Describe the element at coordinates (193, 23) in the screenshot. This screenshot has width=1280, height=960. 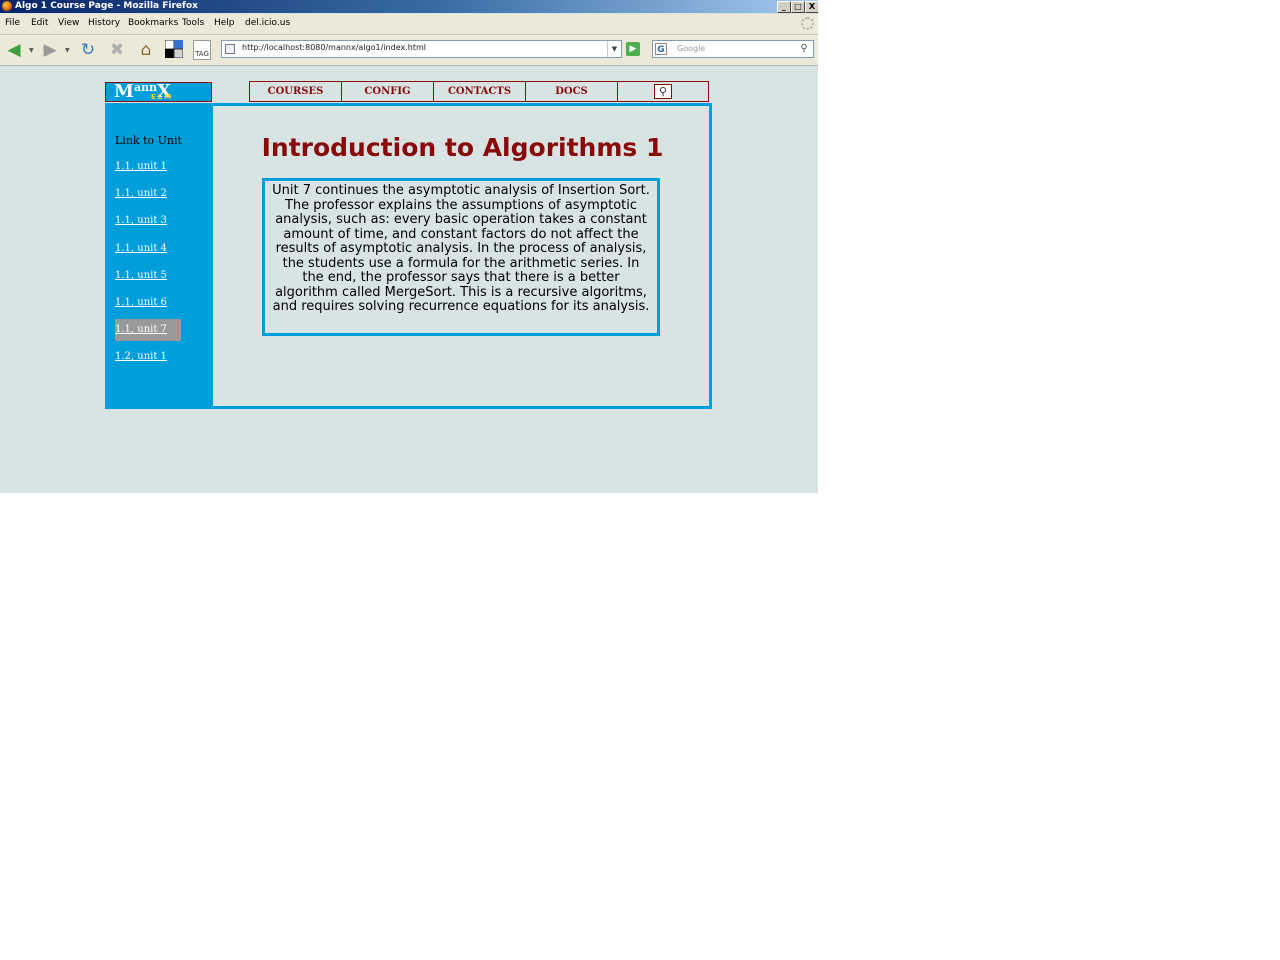
I see `menu-tools: Tools` at that location.